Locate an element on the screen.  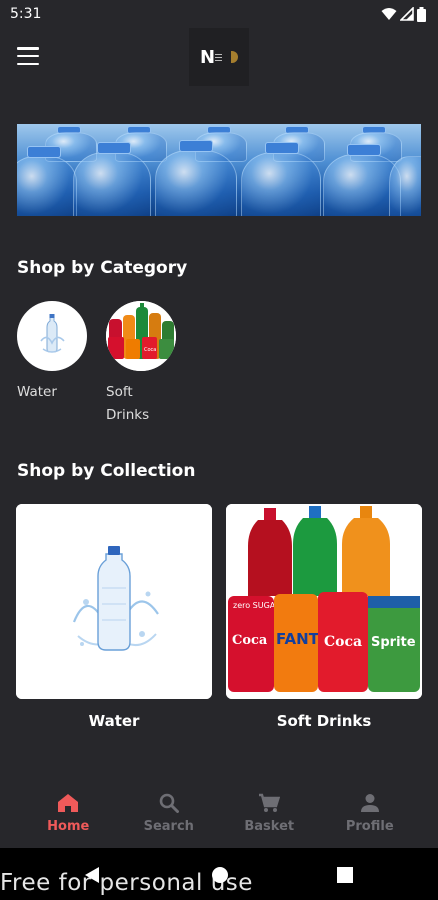
nav-basket-label: Basket is located at coordinates (269, 826).